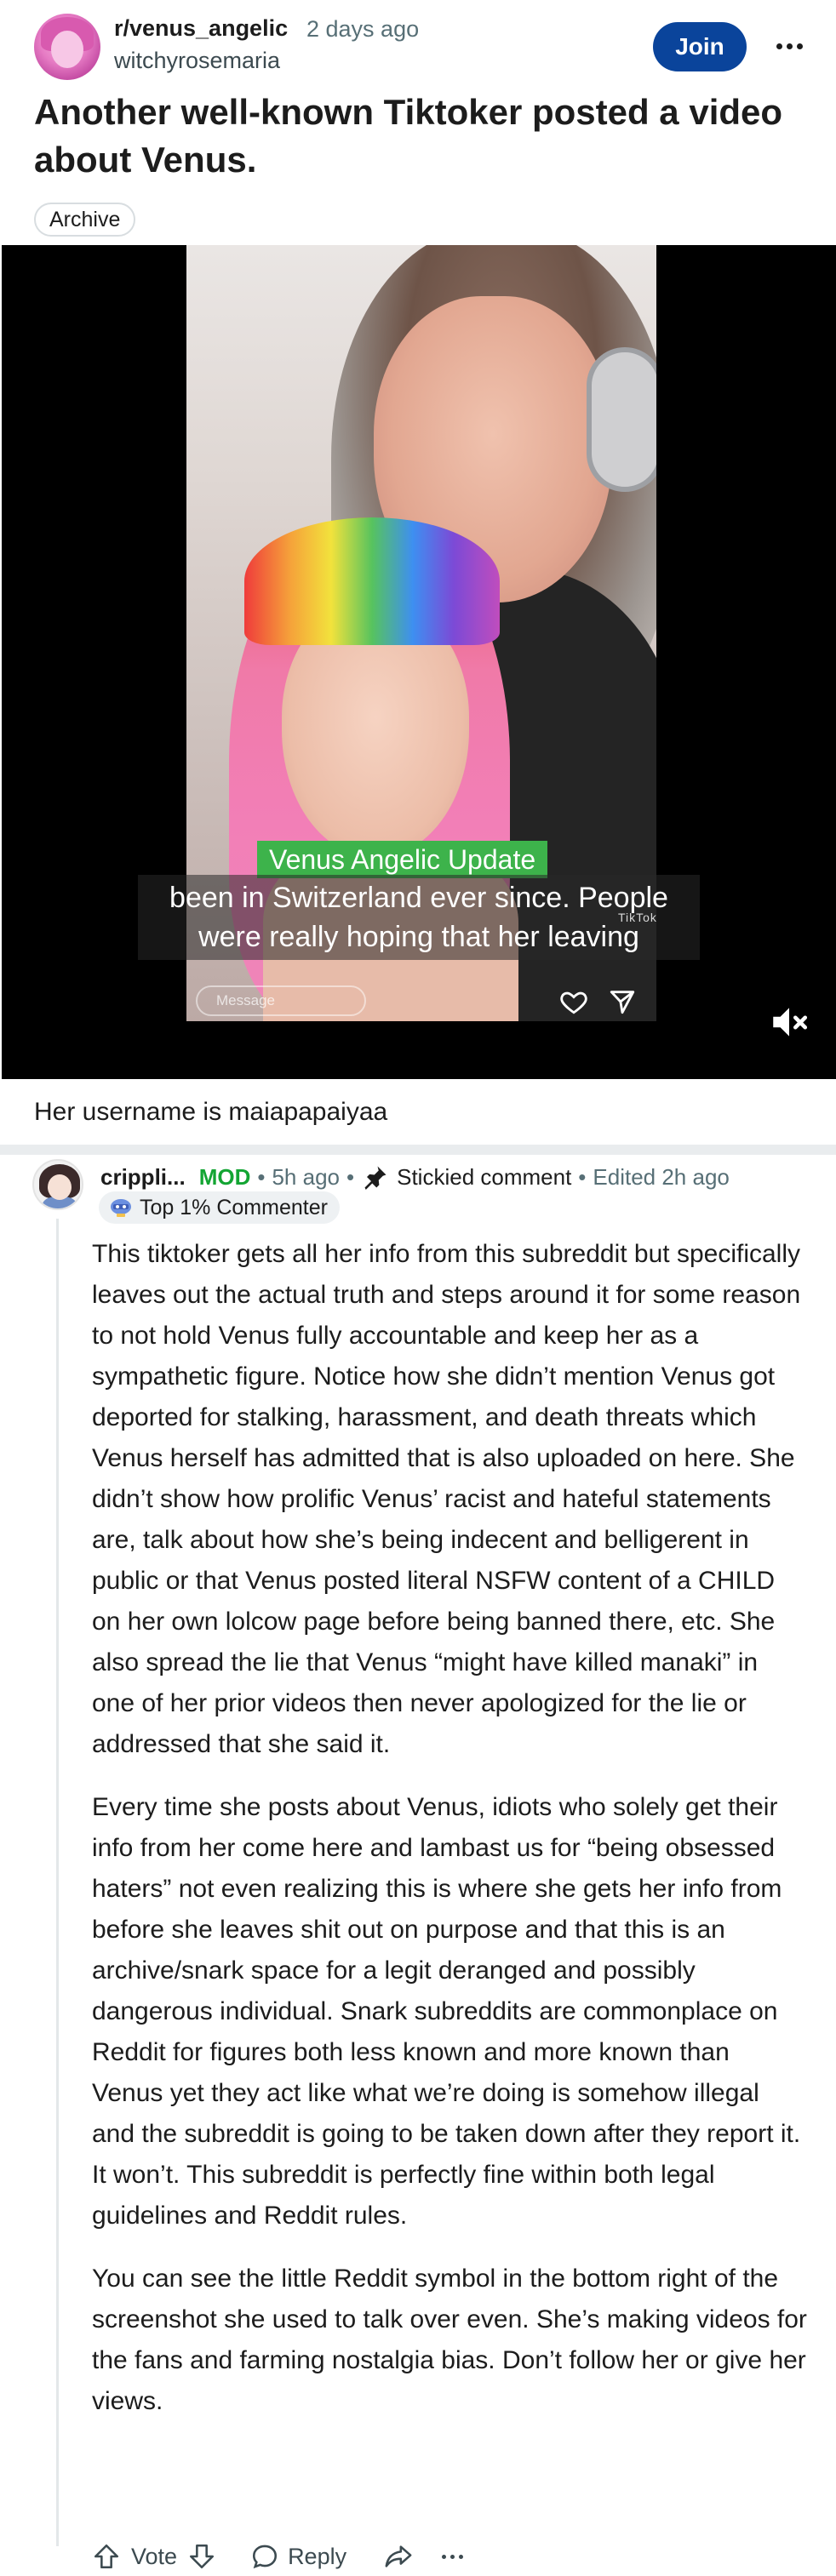 The image size is (836, 2576). What do you see at coordinates (789, 1022) in the screenshot?
I see `mute-icon` at bounding box center [789, 1022].